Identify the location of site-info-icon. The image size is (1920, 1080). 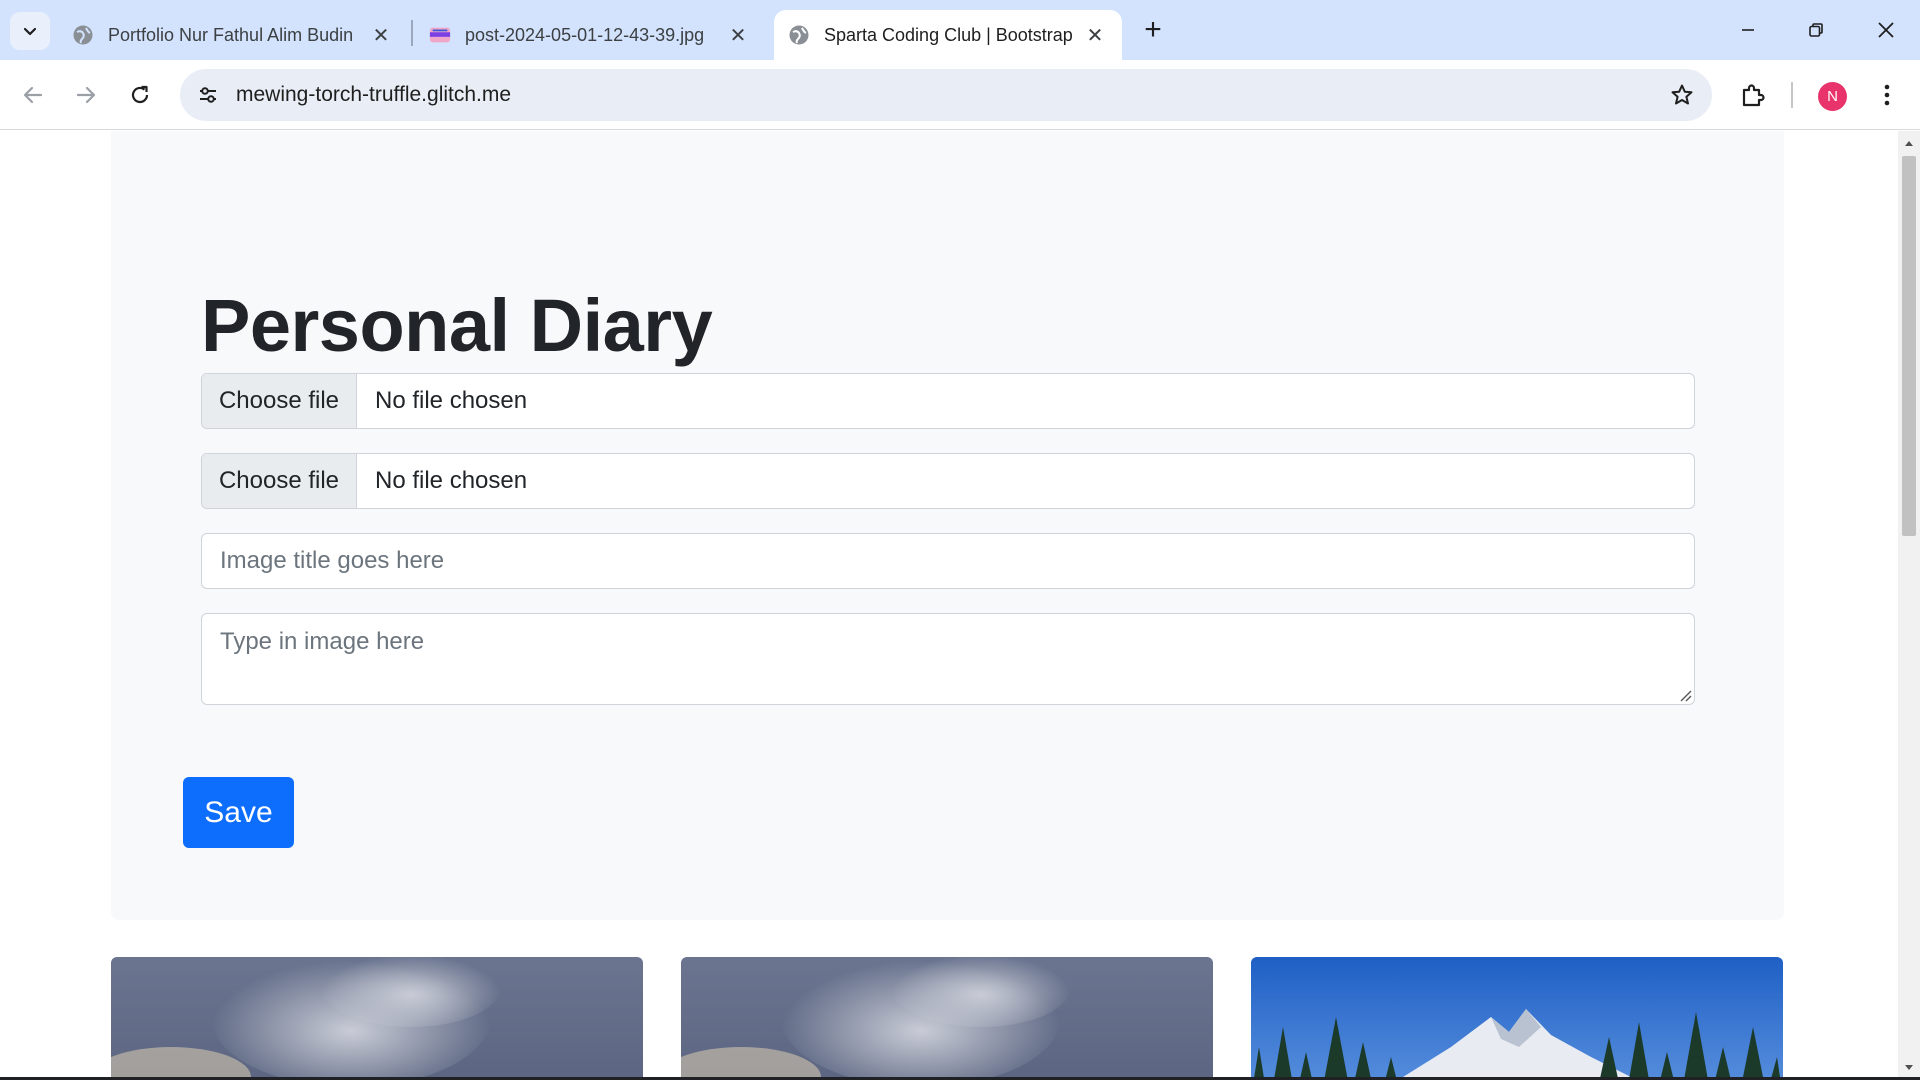
(208, 95).